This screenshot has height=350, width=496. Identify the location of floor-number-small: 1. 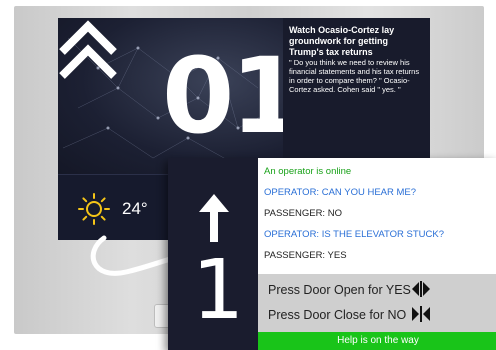
(218, 290).